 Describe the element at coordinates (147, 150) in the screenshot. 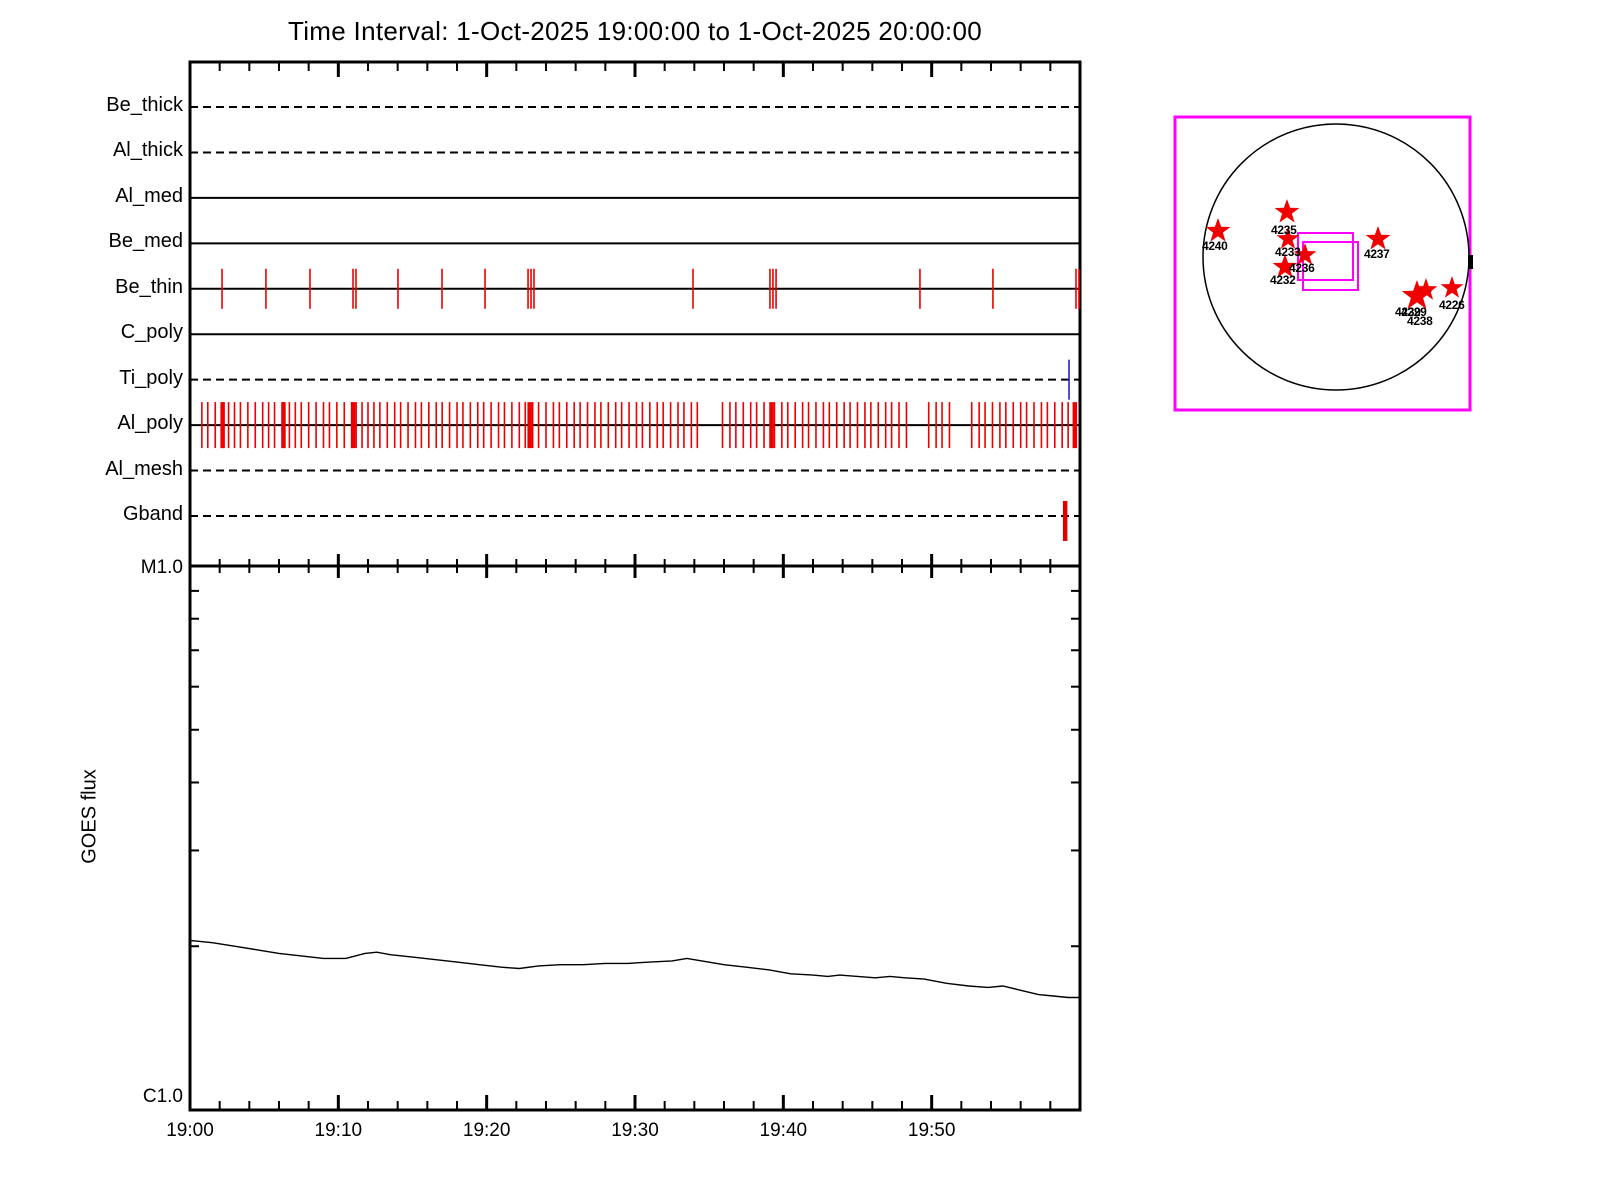

I see `filter-row-label: Al_thick` at that location.